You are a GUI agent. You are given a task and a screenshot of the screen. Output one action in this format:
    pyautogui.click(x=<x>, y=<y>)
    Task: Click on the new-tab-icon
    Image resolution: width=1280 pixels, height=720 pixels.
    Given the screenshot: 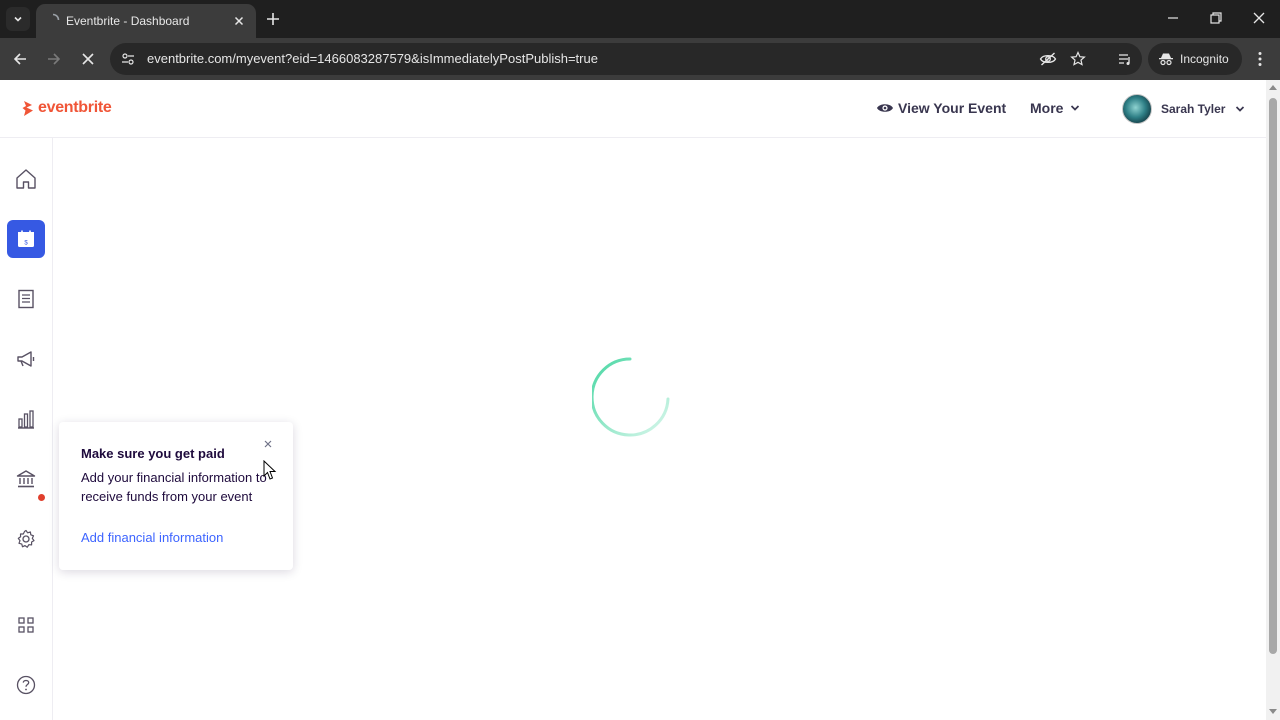 What is the action you would take?
    pyautogui.click(x=273, y=19)
    